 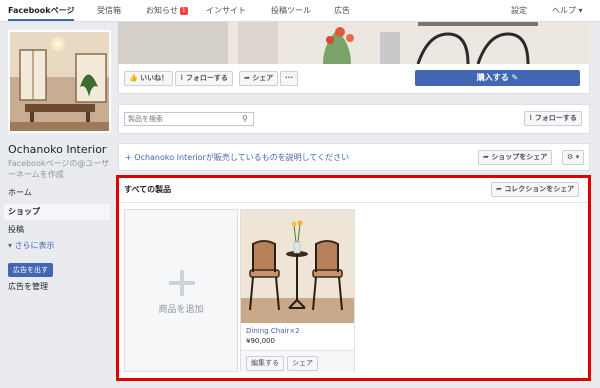 What do you see at coordinates (567, 10) in the screenshot?
I see `help-menu: ヘルプ ▾` at bounding box center [567, 10].